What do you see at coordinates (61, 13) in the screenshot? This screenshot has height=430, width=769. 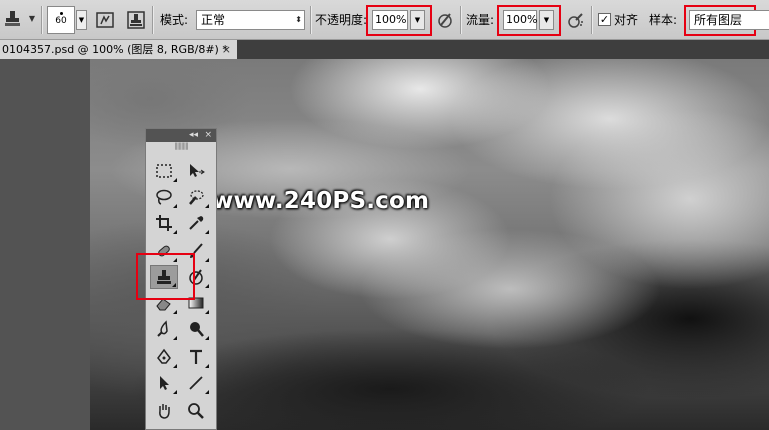 I see `brush-tip-icon` at bounding box center [61, 13].